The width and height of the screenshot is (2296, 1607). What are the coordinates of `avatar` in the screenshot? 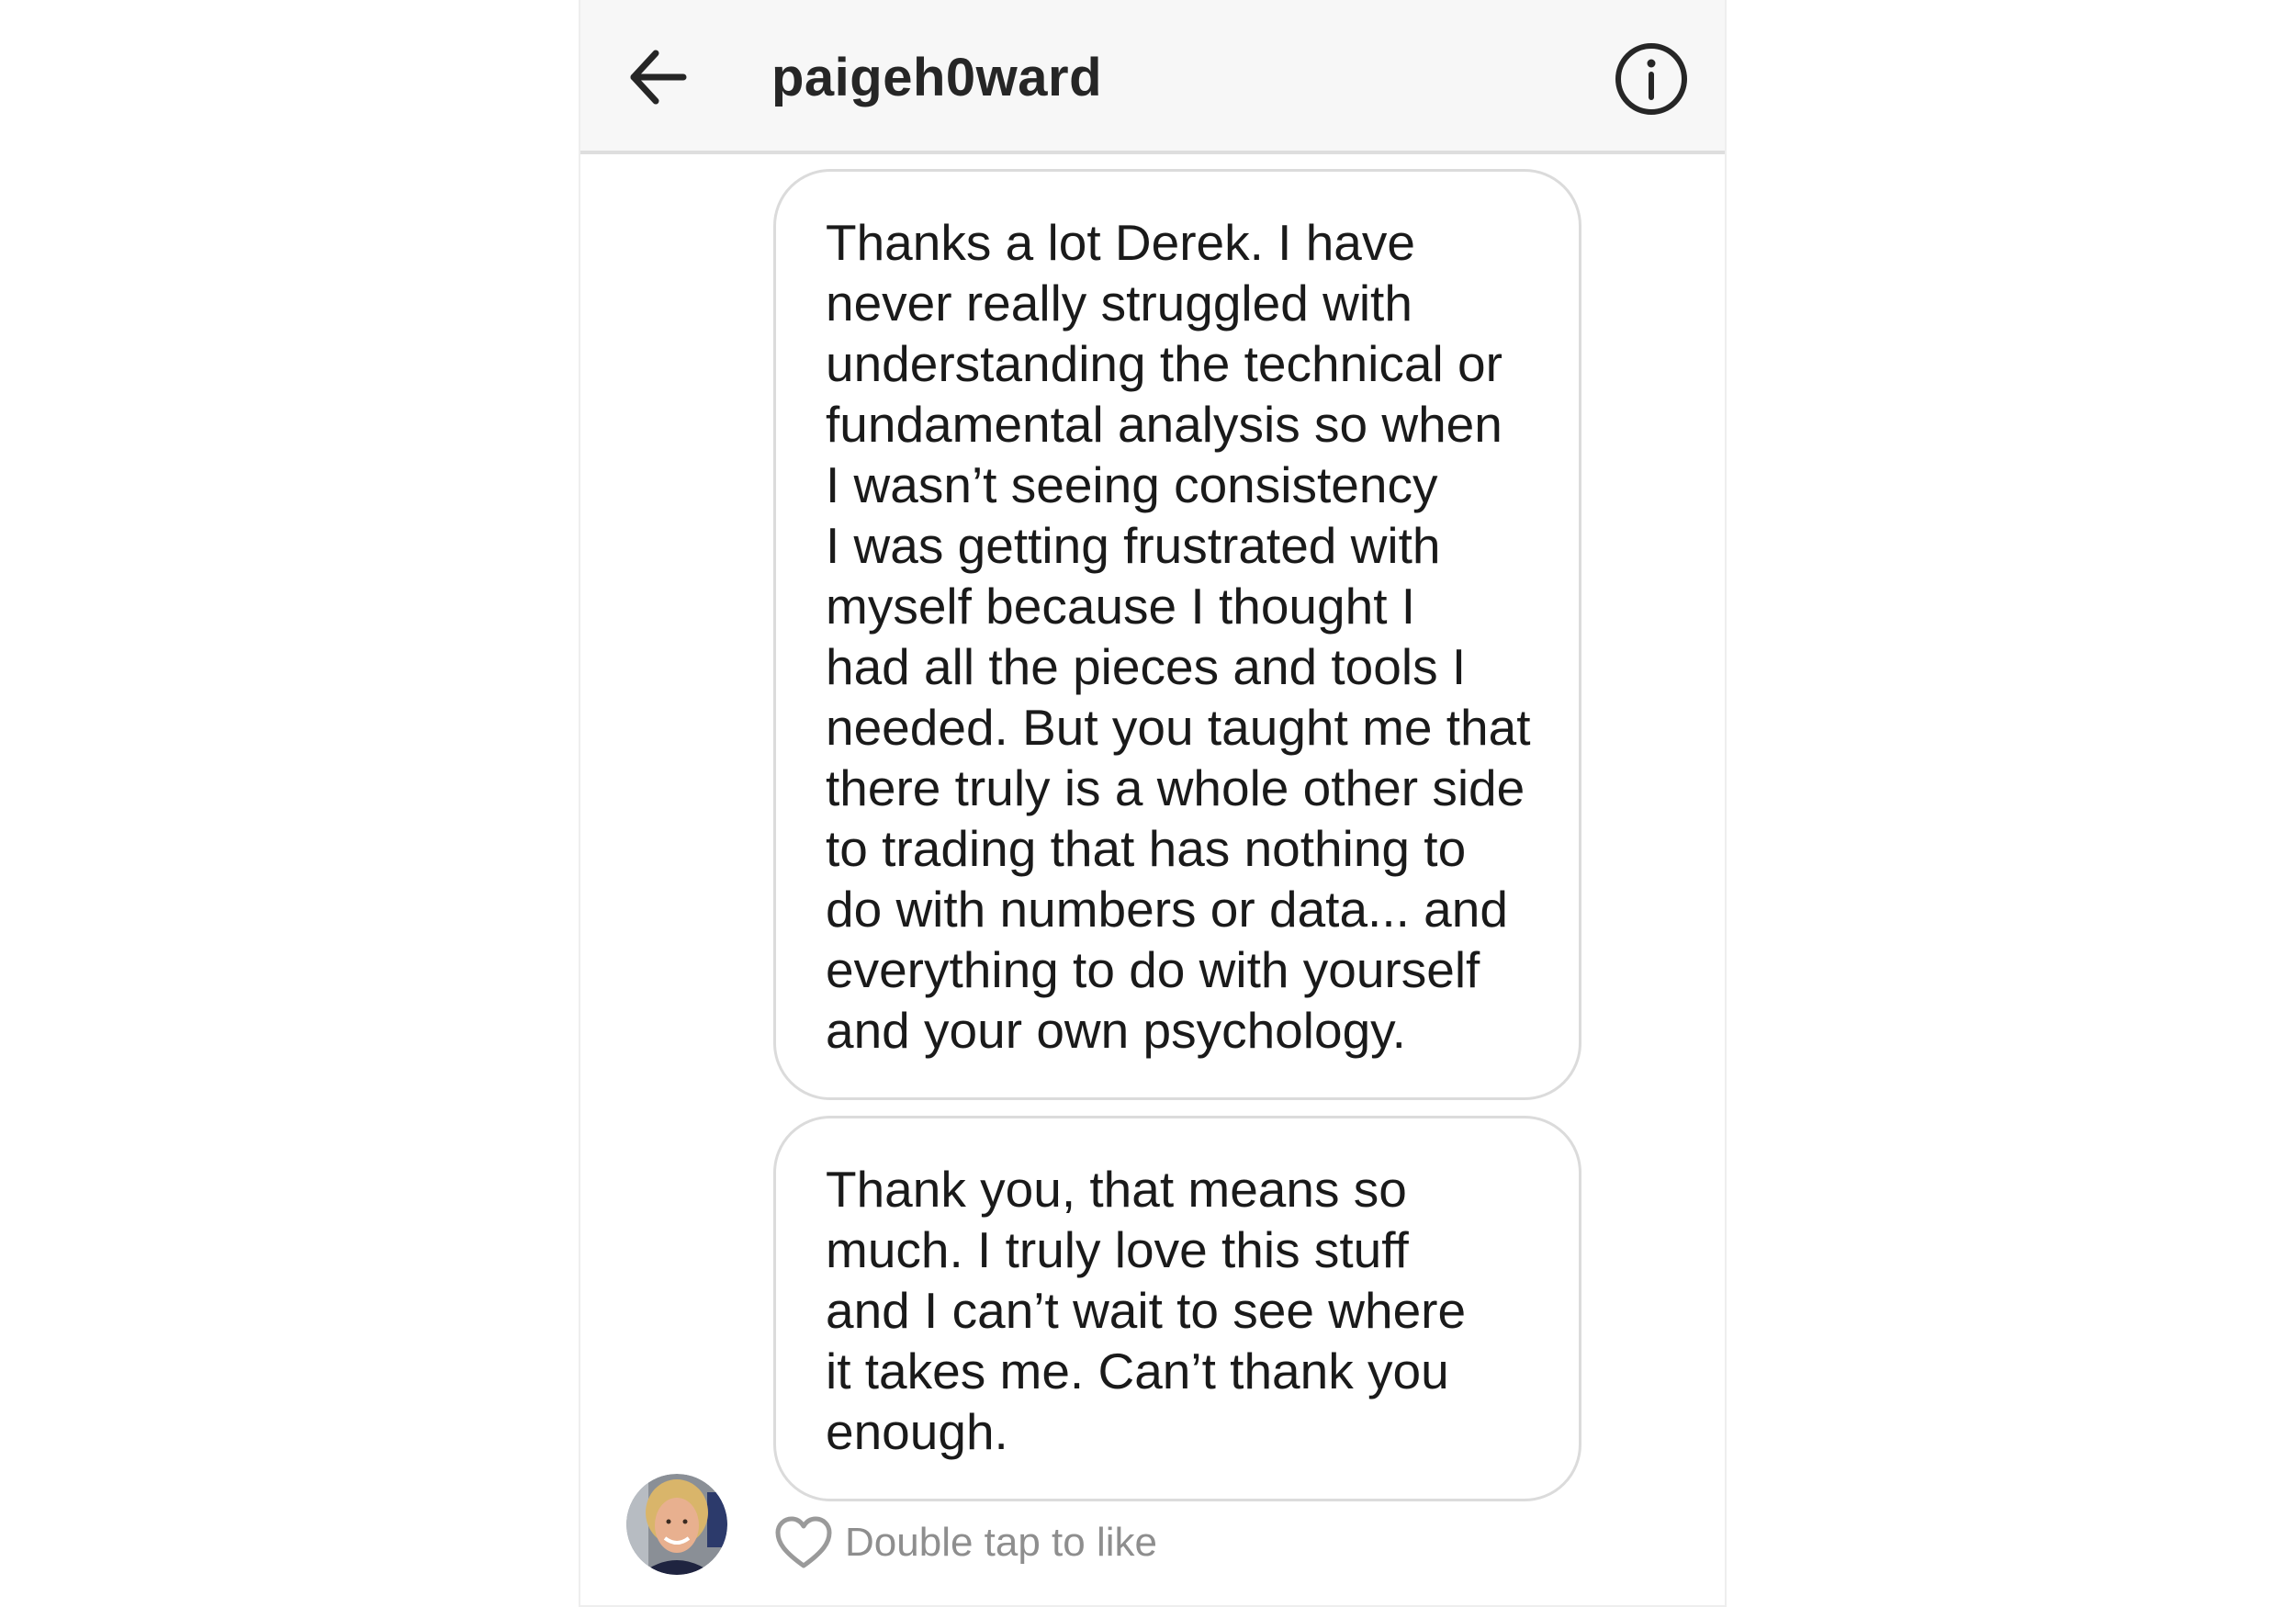 It's located at (676, 1524).